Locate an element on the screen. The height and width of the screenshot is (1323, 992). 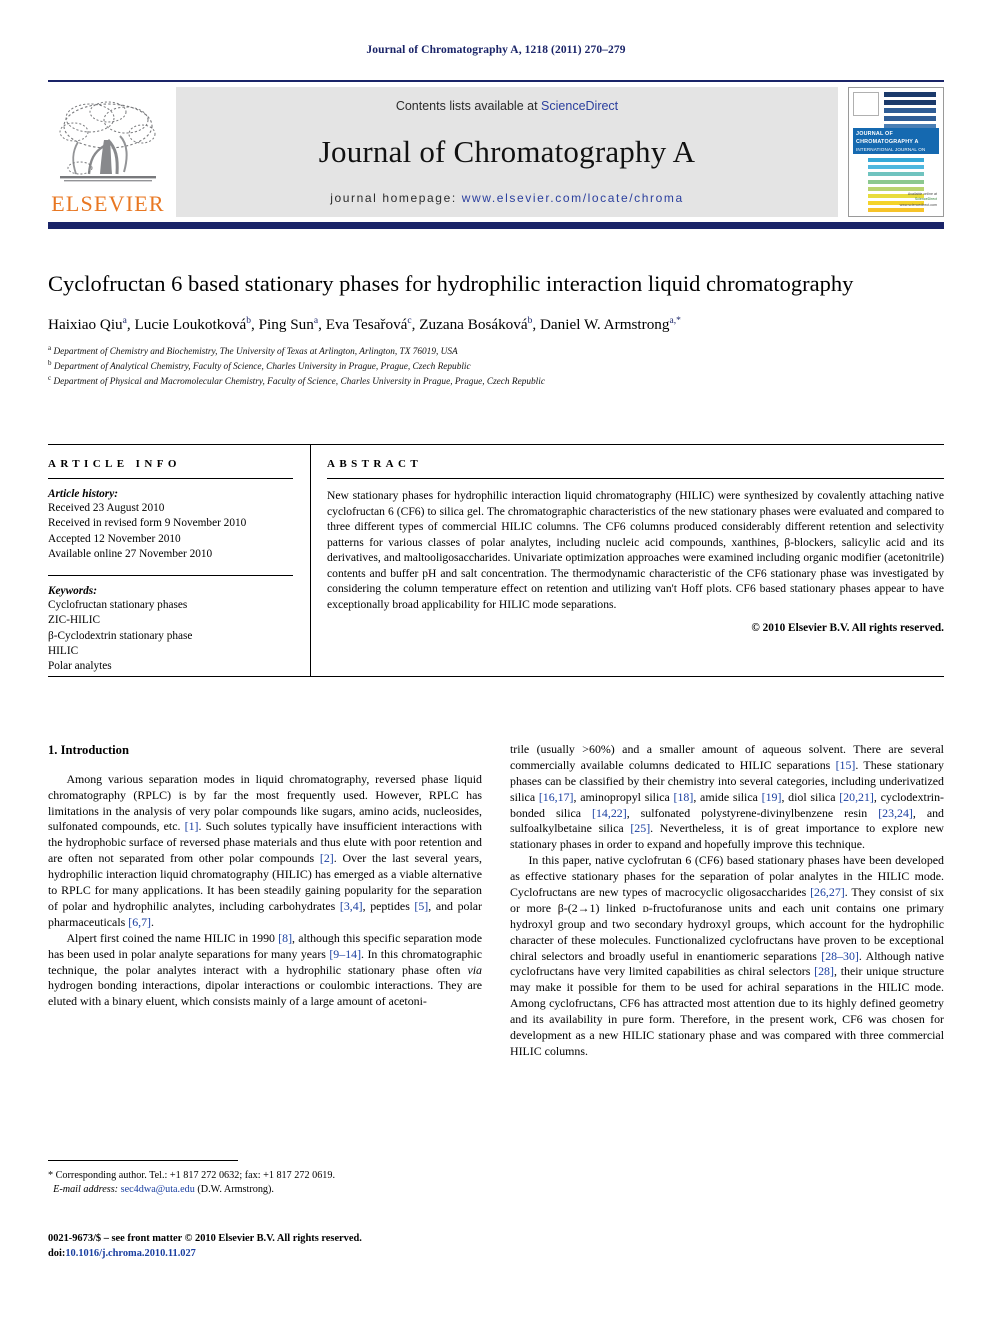
history-item: Received in revised form 9 November 2010 is located at coordinates (147, 523).